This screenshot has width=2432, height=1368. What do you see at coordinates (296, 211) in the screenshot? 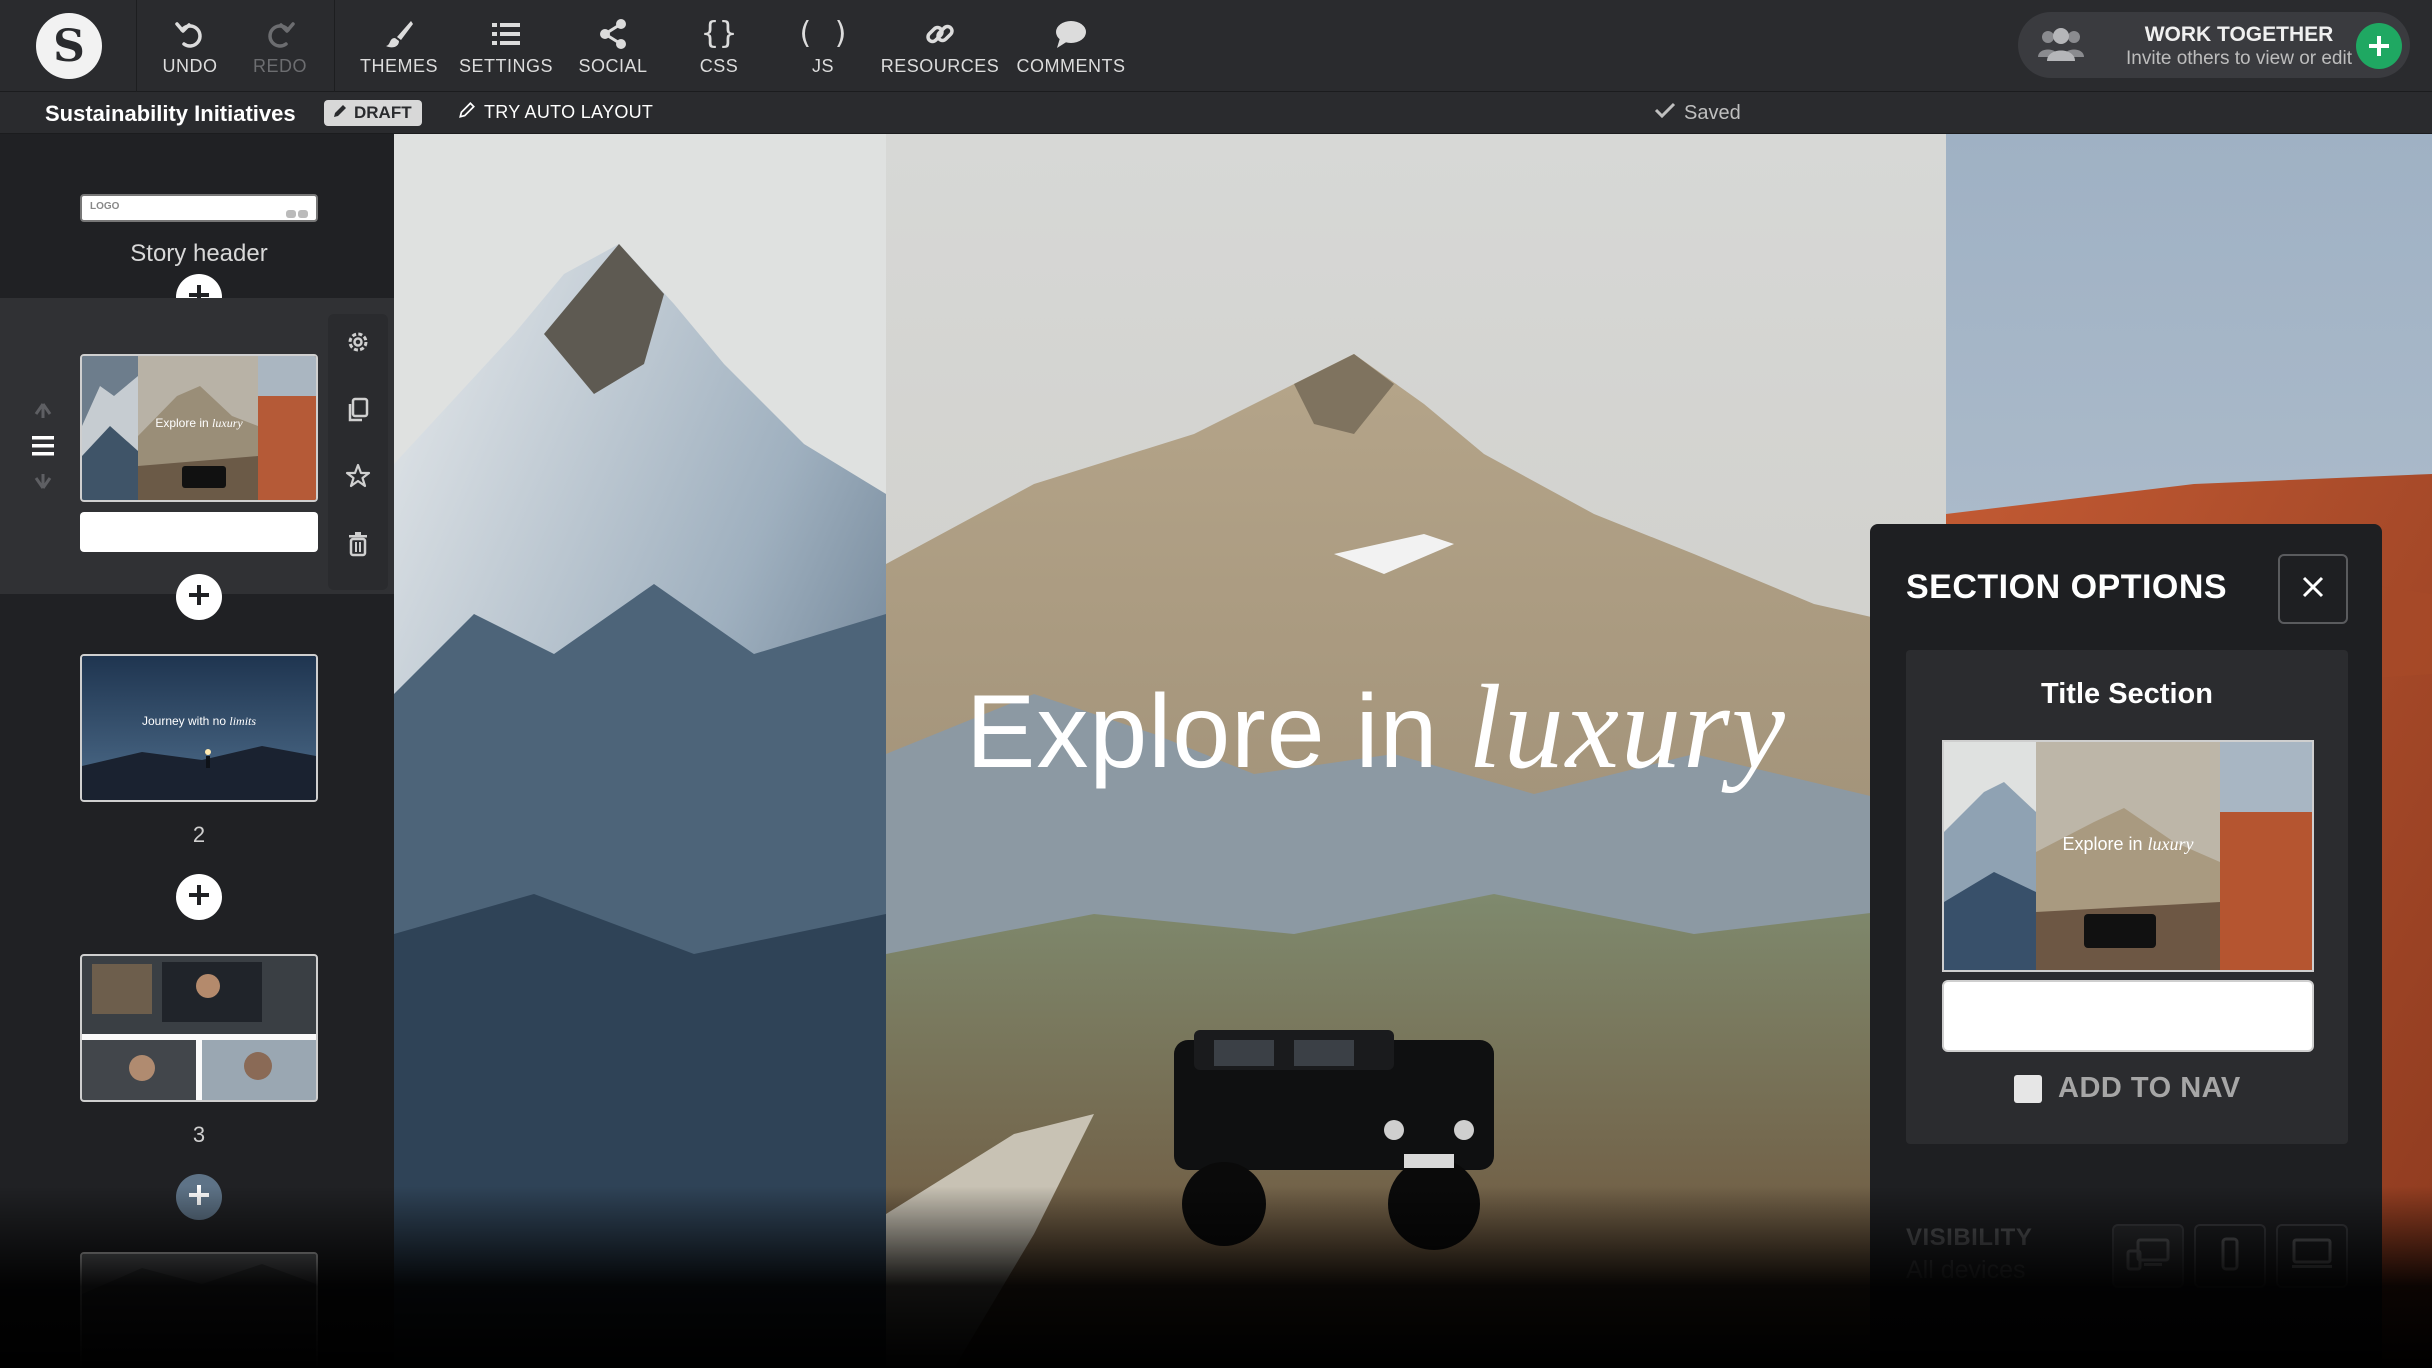
I see `header-nav-placeholder` at bounding box center [296, 211].